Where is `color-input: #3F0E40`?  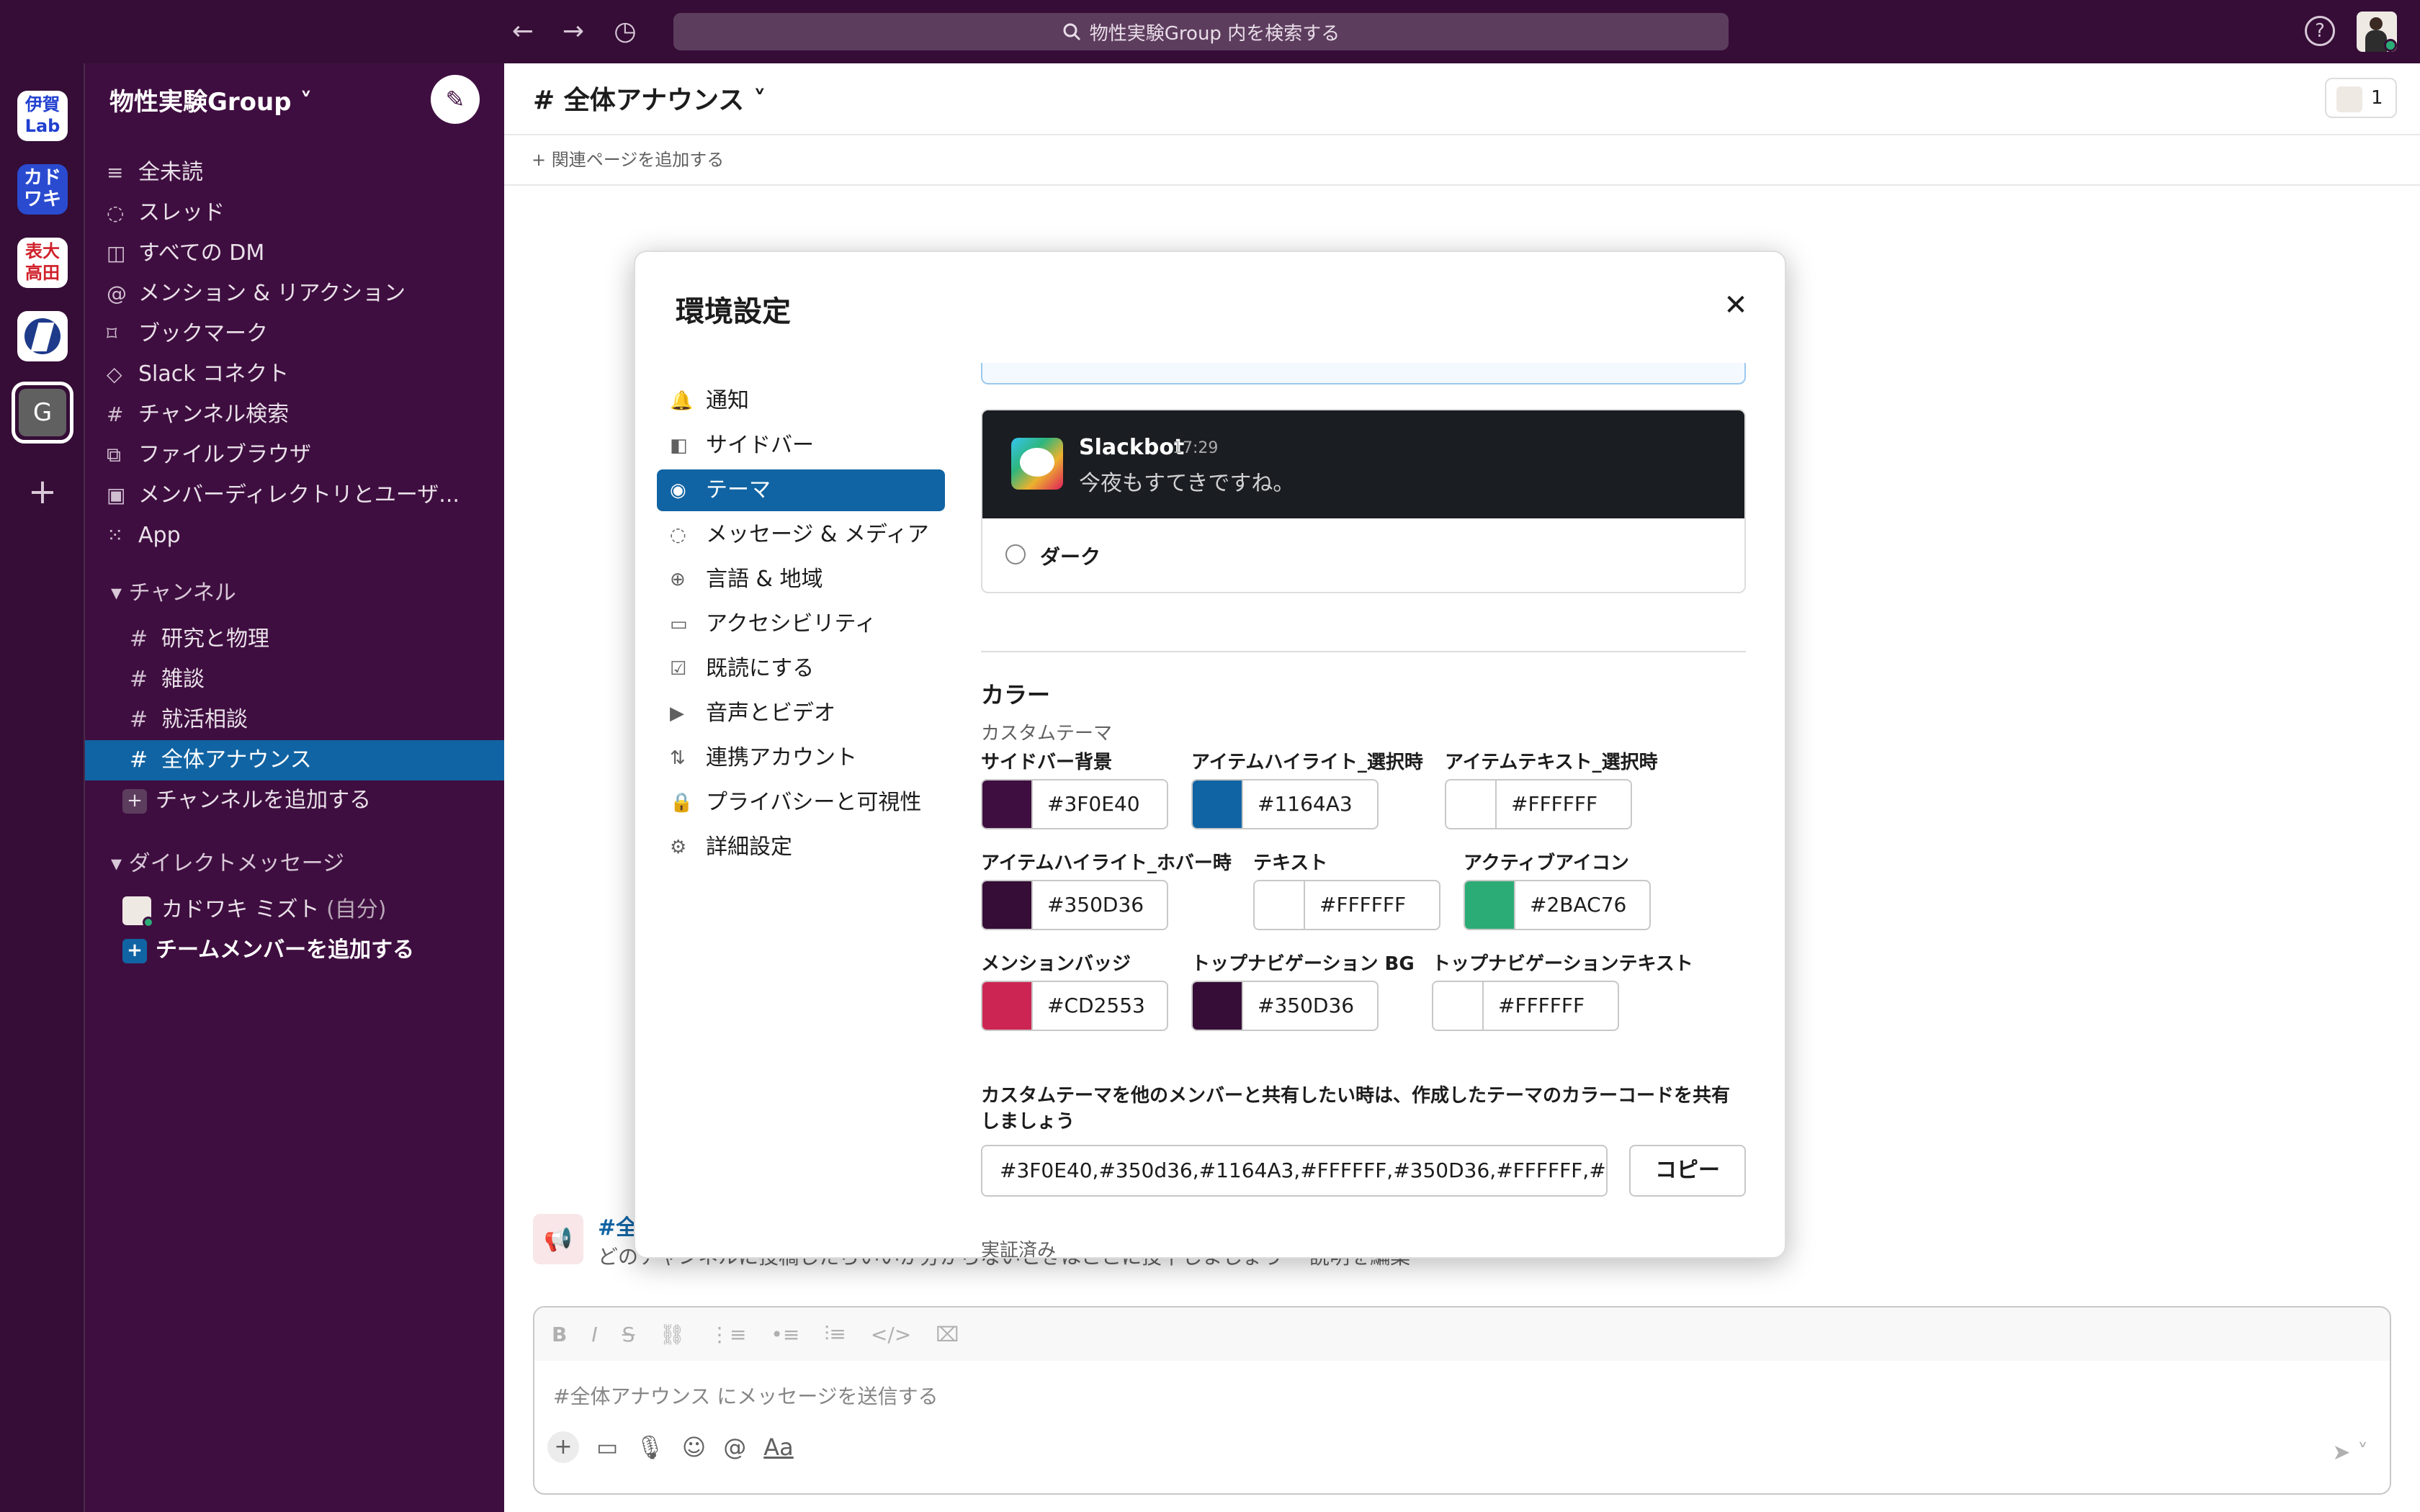 color-input: #3F0E40 is located at coordinates (1074, 804).